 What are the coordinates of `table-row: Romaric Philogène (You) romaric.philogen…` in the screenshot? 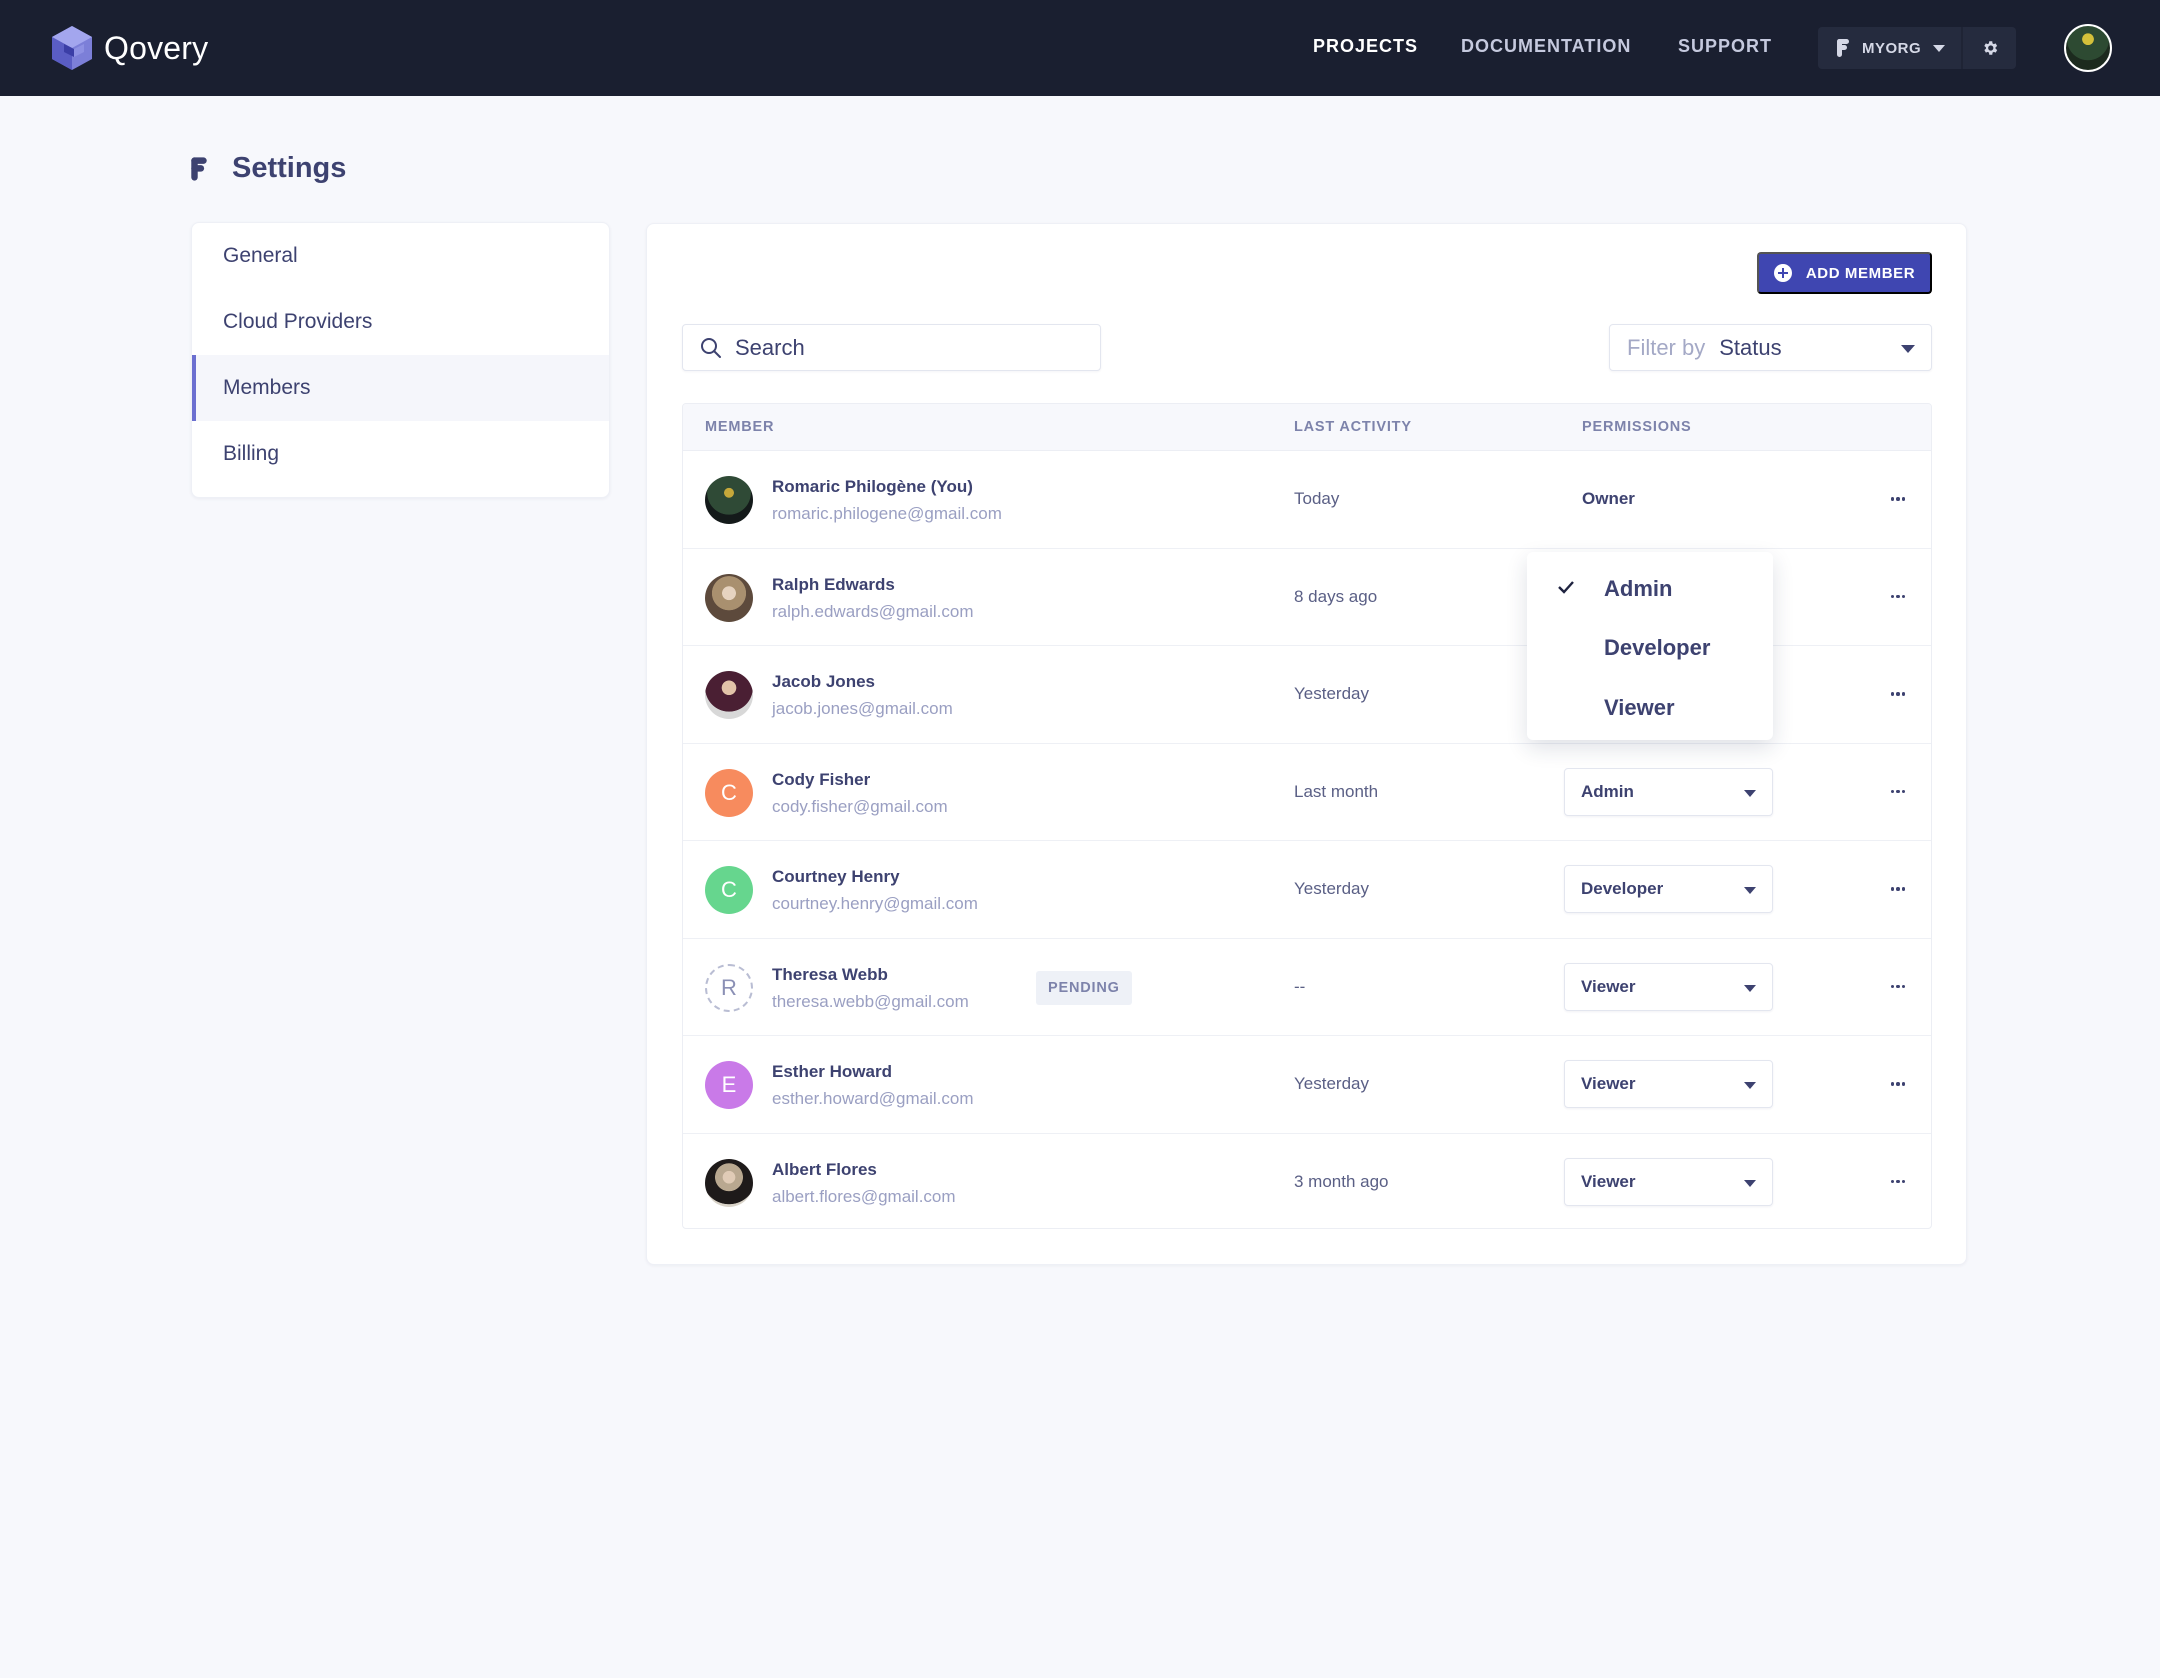 It's located at (1307, 500).